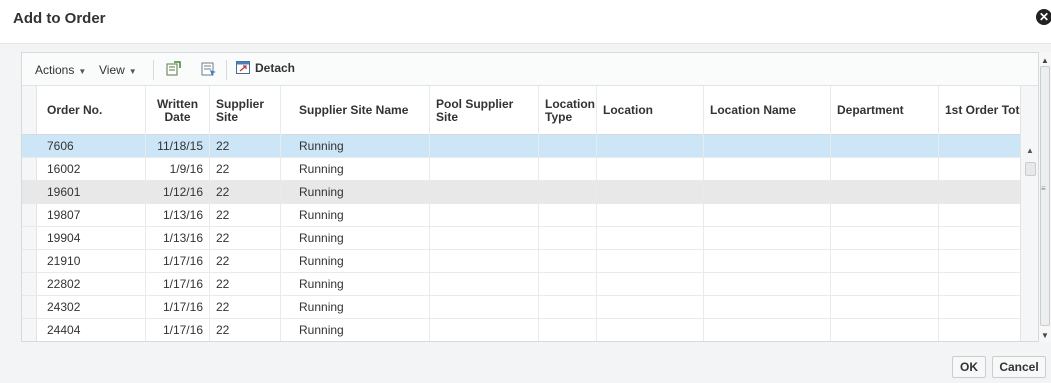 The height and width of the screenshot is (383, 1051). I want to click on table-row: 19601 1/12/16 22 Running, so click(521, 192).